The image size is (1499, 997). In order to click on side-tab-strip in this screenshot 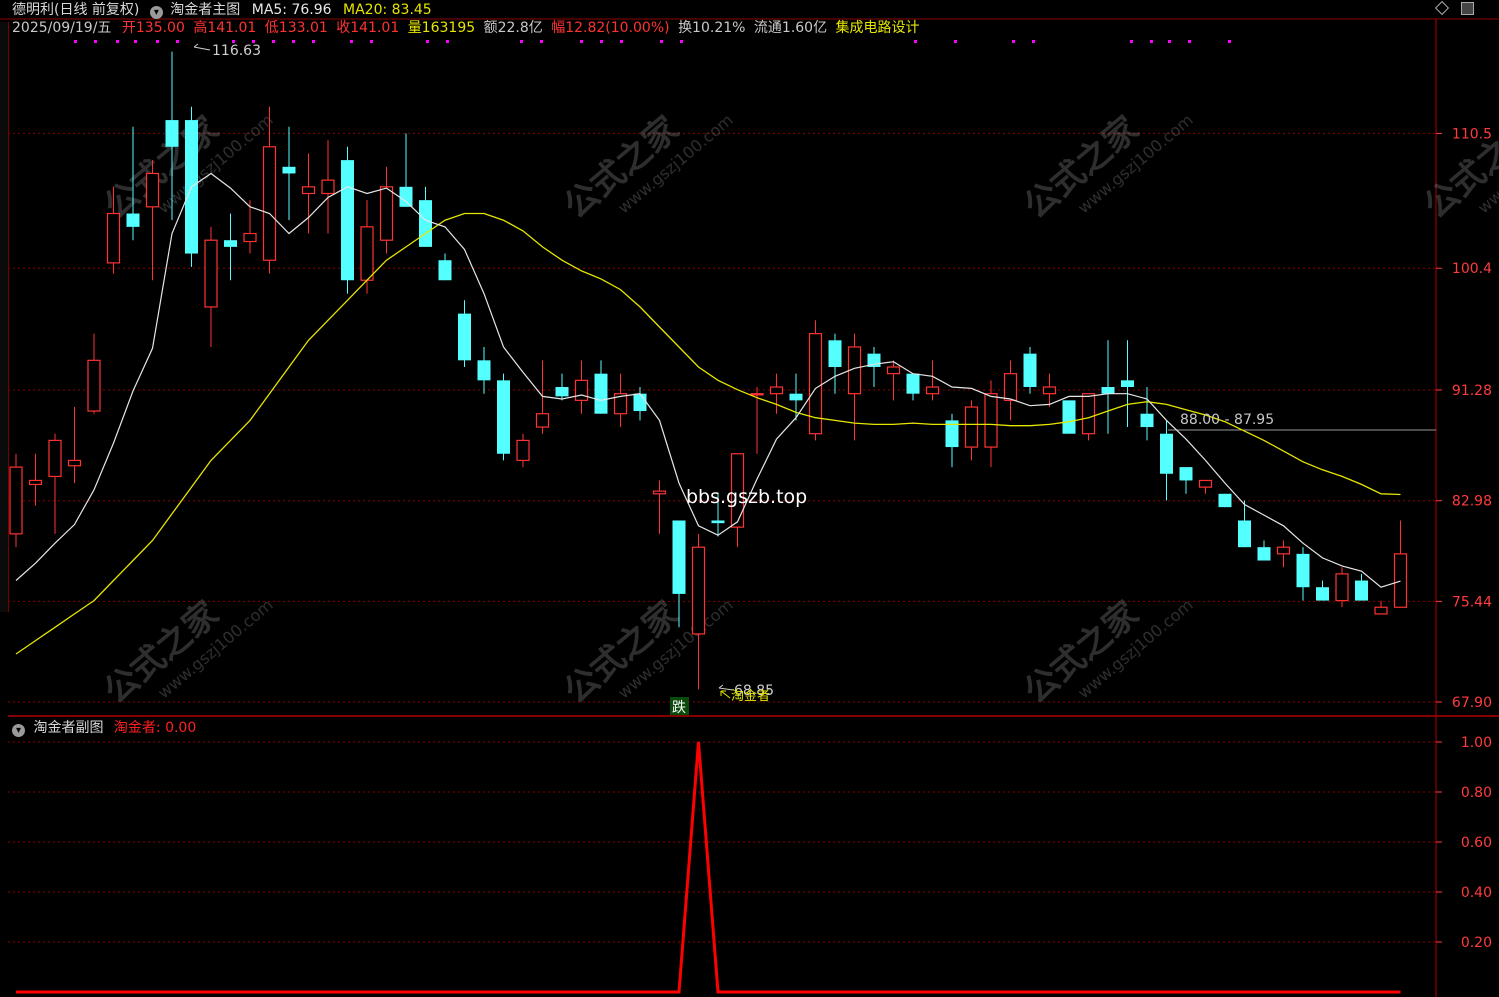, I will do `click(4, 317)`.